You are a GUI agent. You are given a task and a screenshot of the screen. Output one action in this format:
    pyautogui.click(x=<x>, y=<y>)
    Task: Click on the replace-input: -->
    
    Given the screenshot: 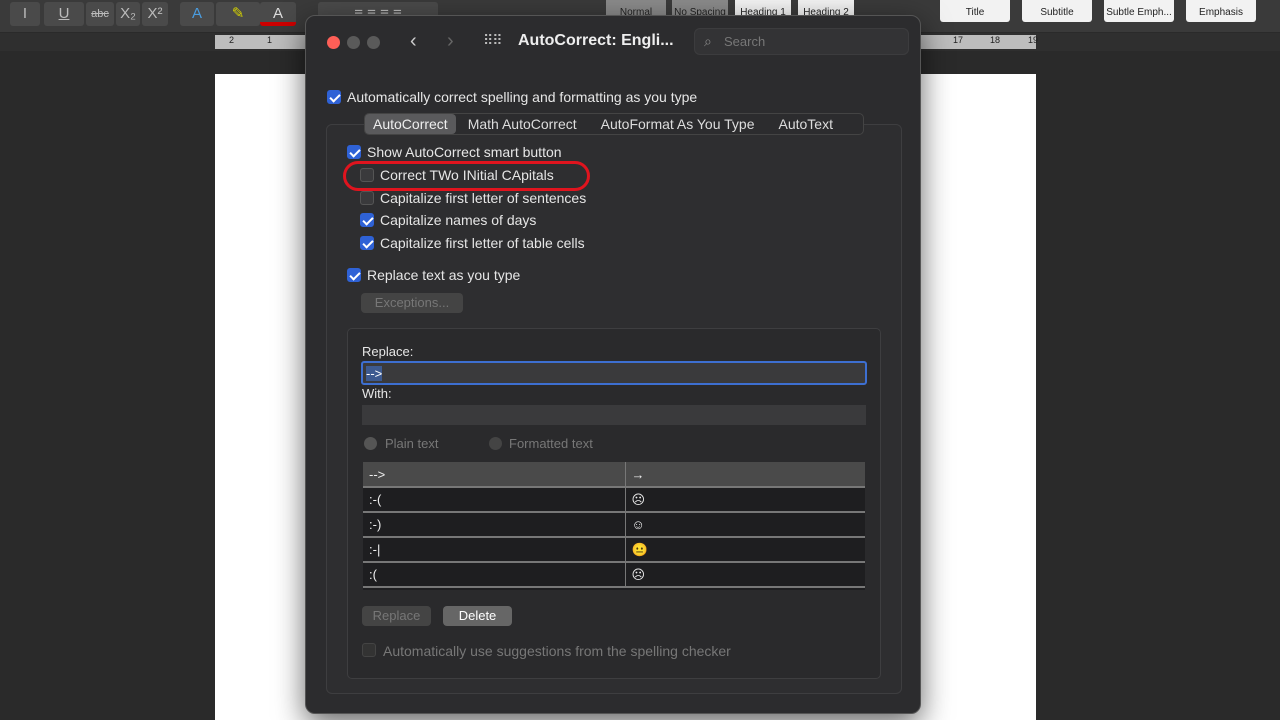 What is the action you would take?
    pyautogui.click(x=614, y=373)
    